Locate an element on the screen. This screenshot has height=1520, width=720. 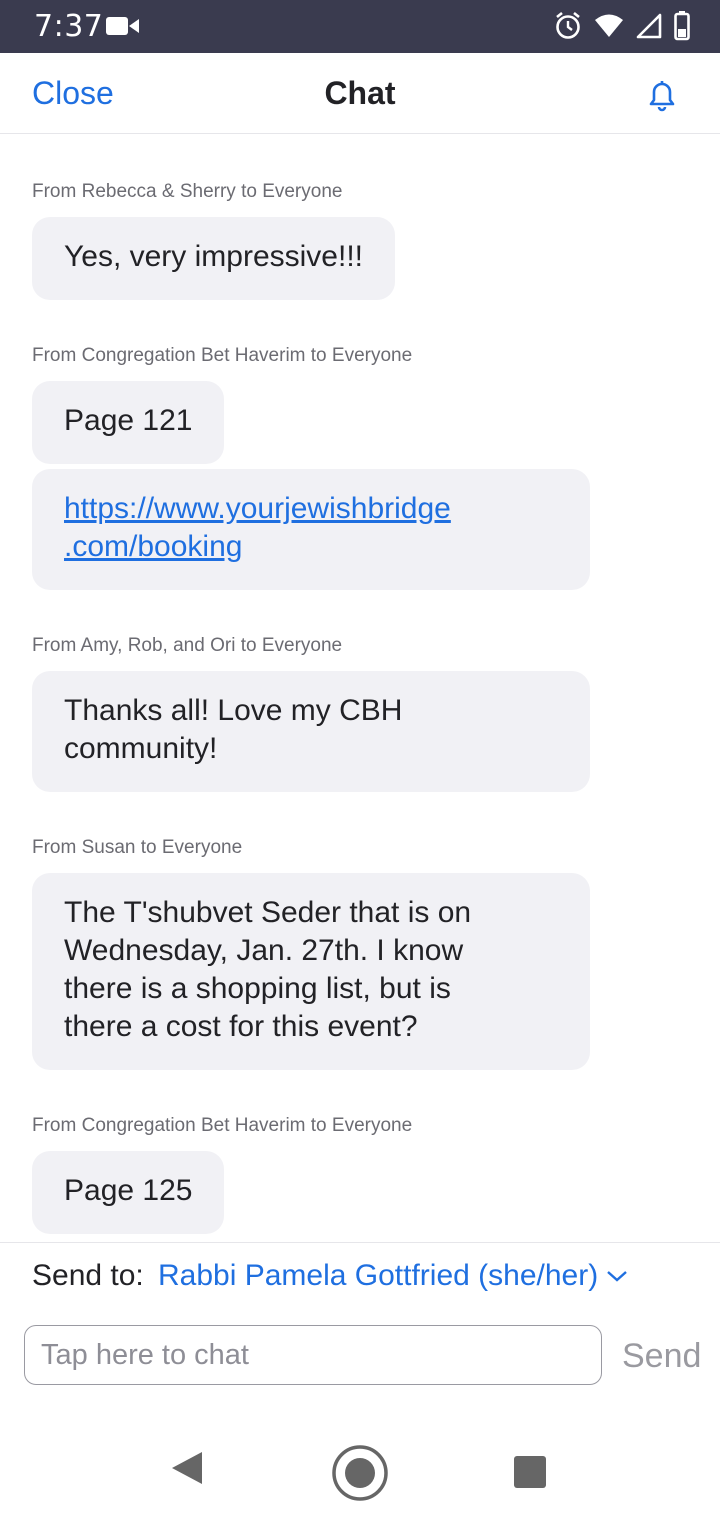
message-bubble: Yes, very impressive!!! is located at coordinates (213, 258).